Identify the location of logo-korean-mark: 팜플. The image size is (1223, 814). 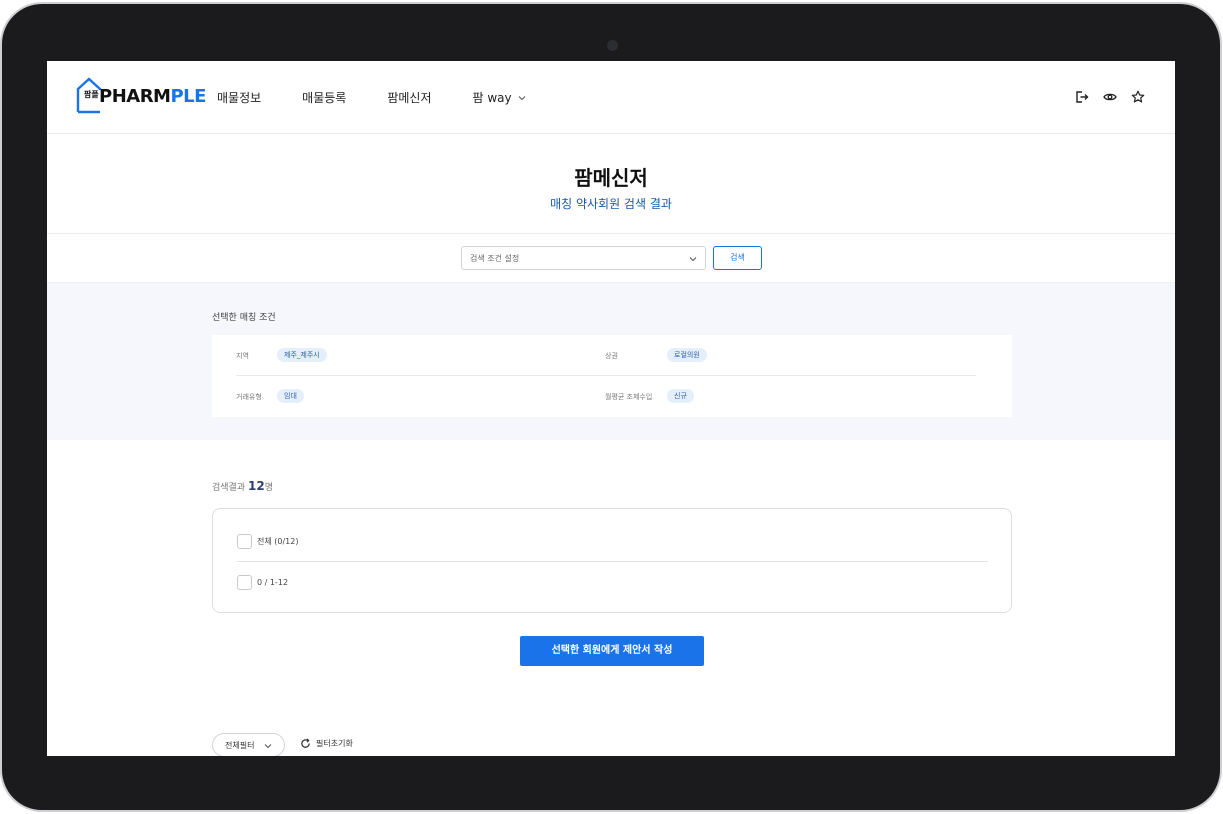
(91, 94).